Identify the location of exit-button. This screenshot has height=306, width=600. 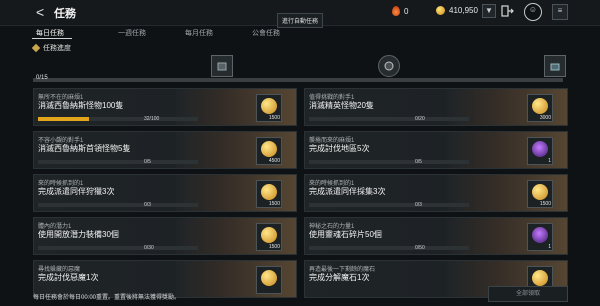
(507, 11).